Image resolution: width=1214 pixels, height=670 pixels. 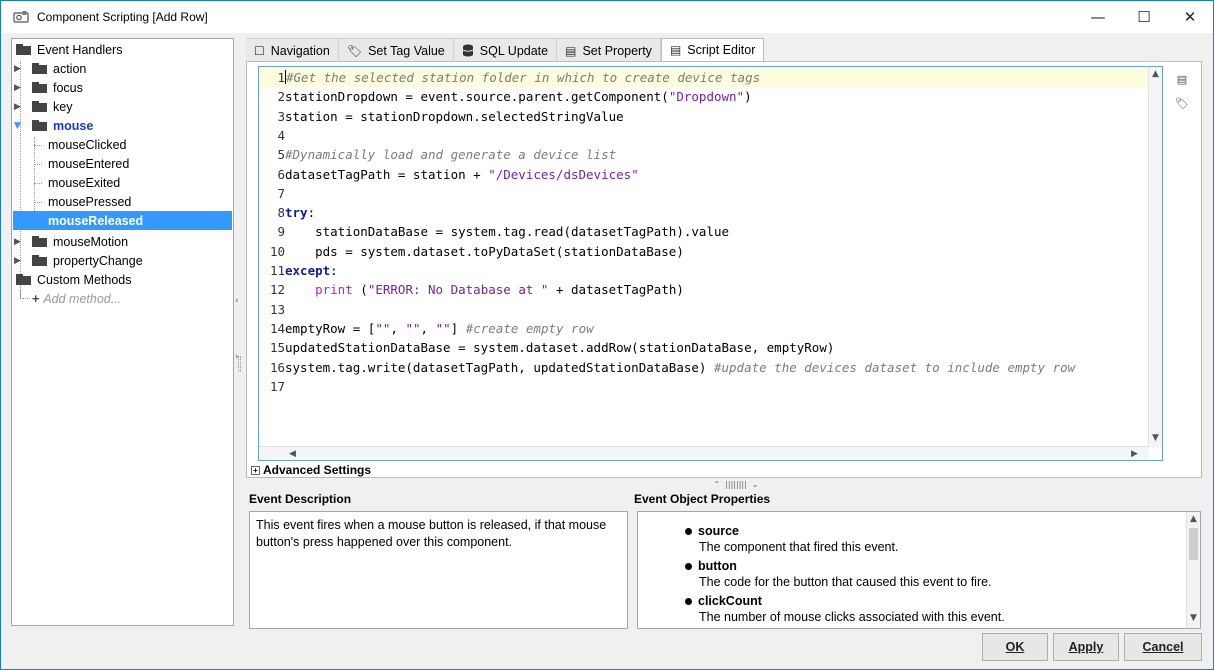 I want to click on tab-script-editor: ▤ Script Editor, so click(x=712, y=50).